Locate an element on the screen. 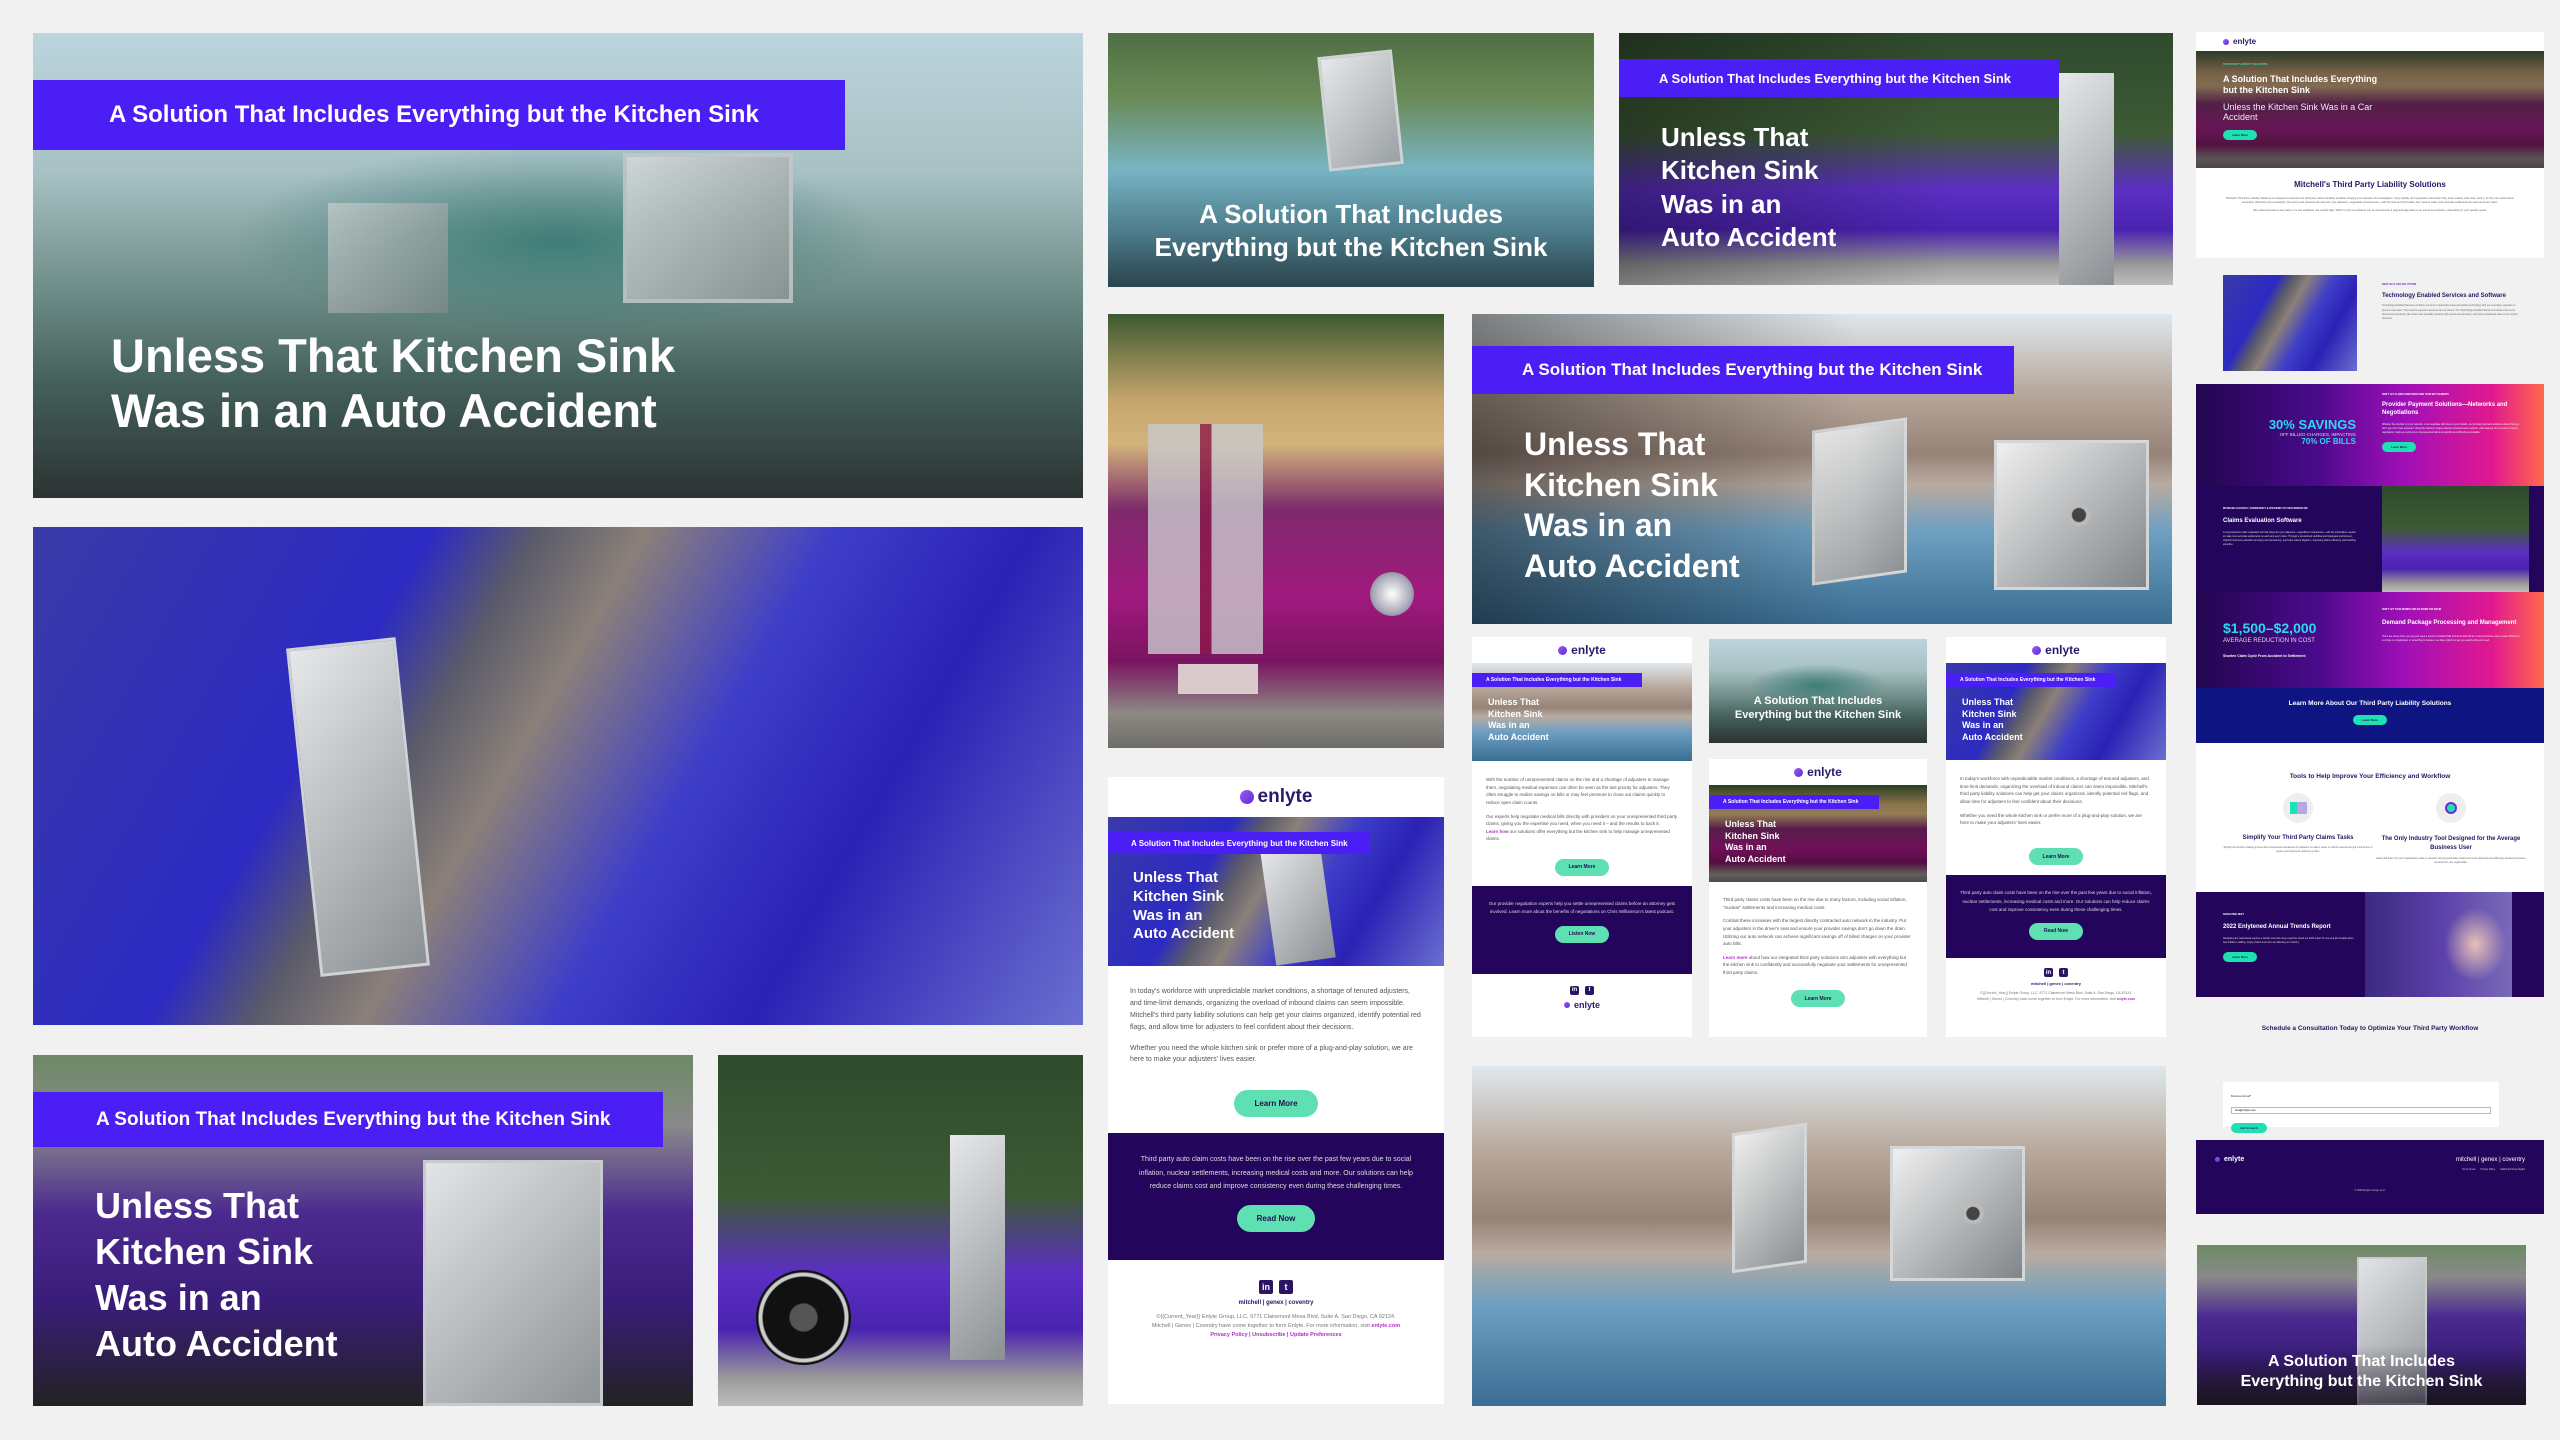  ad-tile-blue-car is located at coordinates (558, 776).